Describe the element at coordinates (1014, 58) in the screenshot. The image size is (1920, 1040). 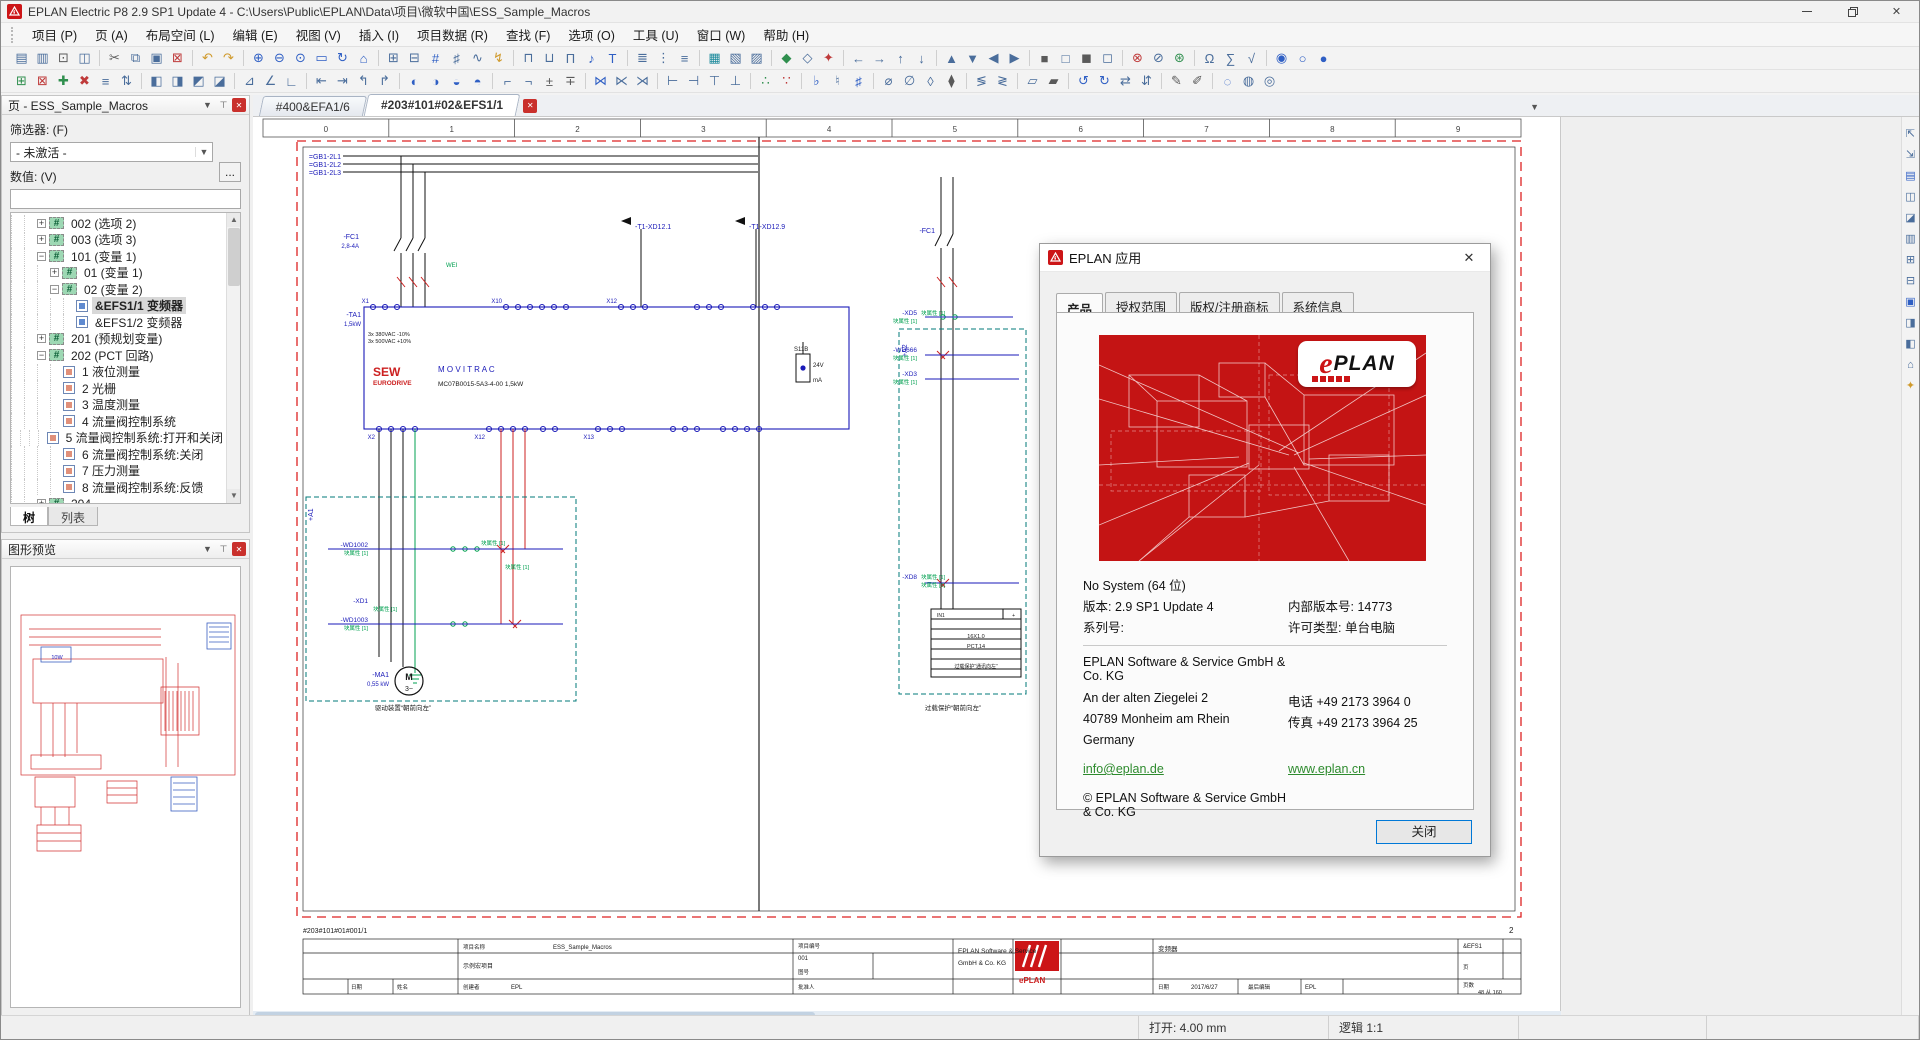
I see `toolbar-icon: ▶` at that location.